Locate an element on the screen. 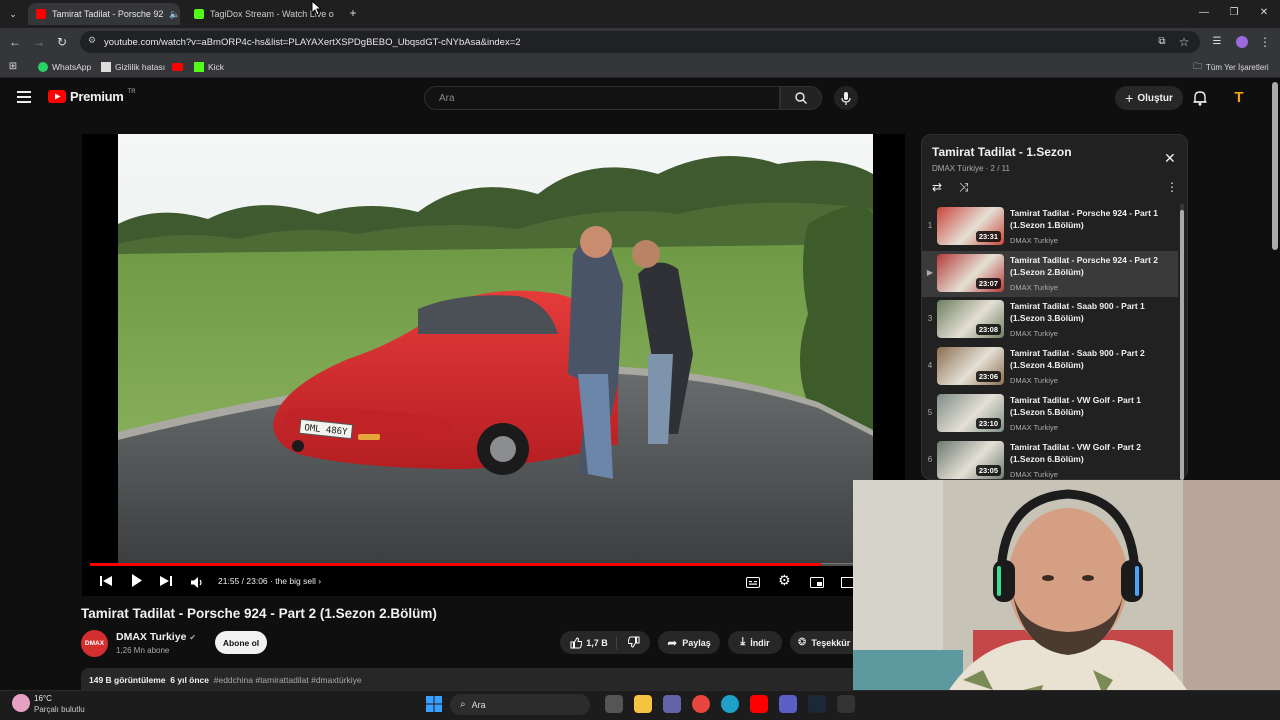 This screenshot has height=720, width=1280. page-scrollbar is located at coordinates (1275, 166).